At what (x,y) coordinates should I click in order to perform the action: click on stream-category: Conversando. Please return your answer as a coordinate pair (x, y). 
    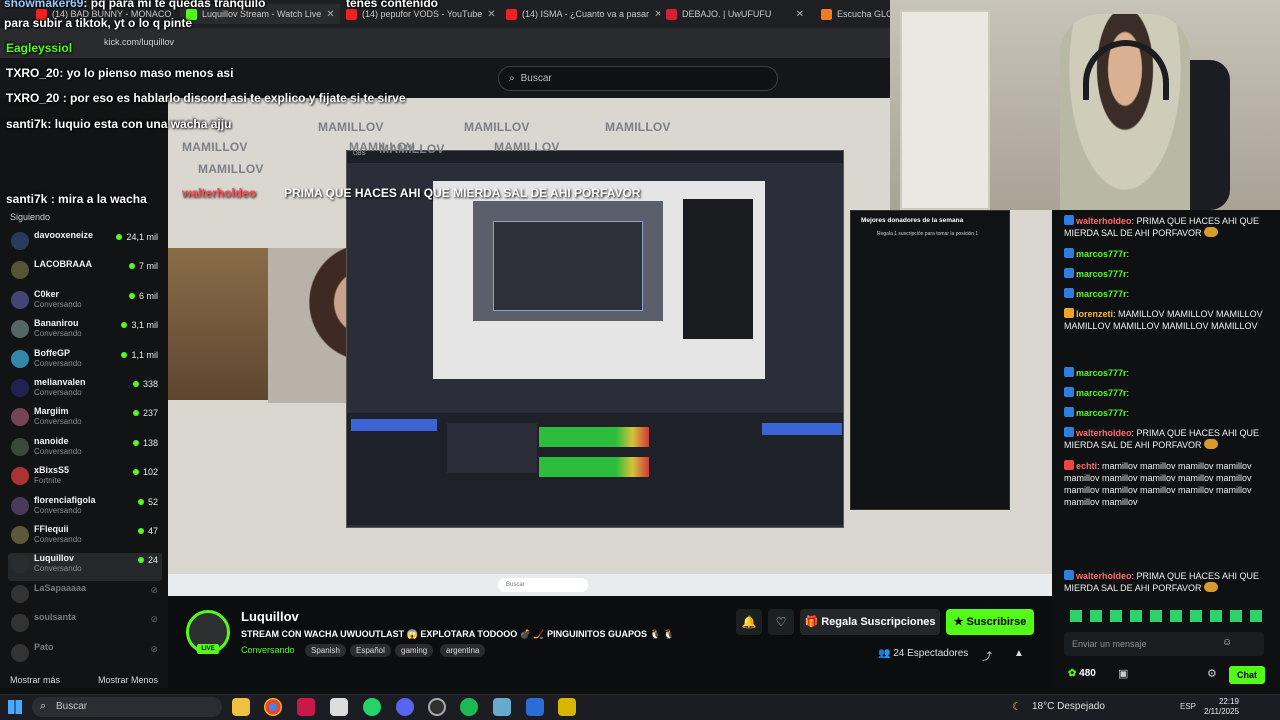
    Looking at the image, I should click on (268, 650).